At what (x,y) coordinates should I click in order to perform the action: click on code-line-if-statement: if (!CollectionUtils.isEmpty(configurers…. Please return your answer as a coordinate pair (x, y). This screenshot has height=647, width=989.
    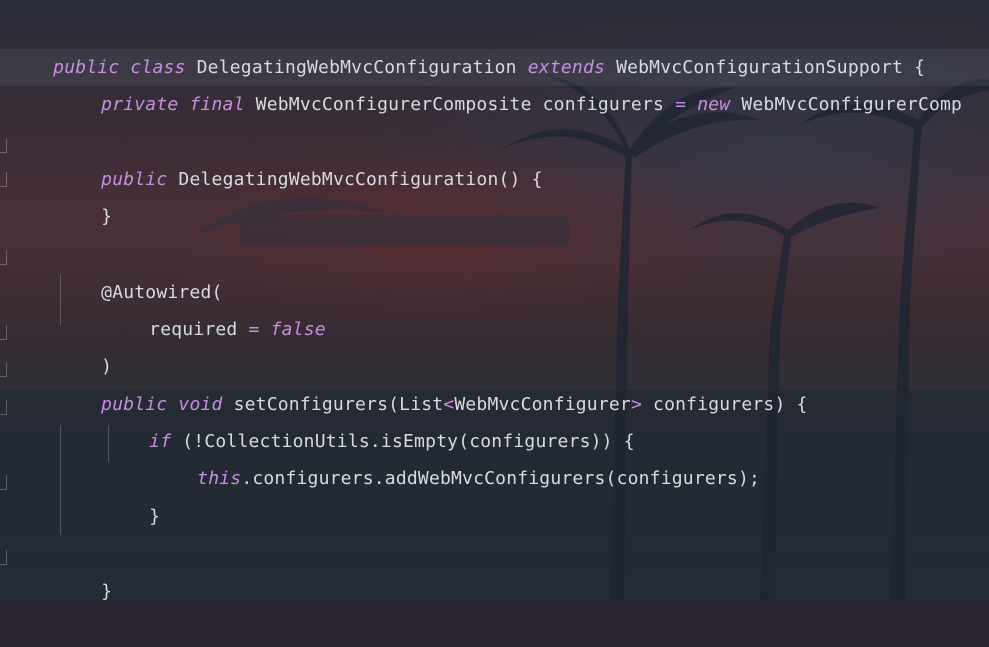
    Looking at the image, I should click on (370, 419).